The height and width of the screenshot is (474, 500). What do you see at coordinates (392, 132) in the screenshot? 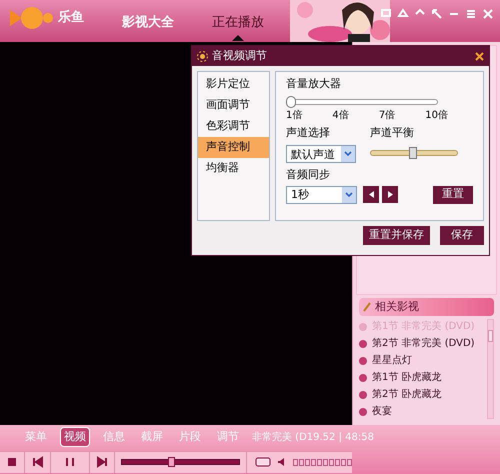
I see `field-label: 声道平衡` at bounding box center [392, 132].